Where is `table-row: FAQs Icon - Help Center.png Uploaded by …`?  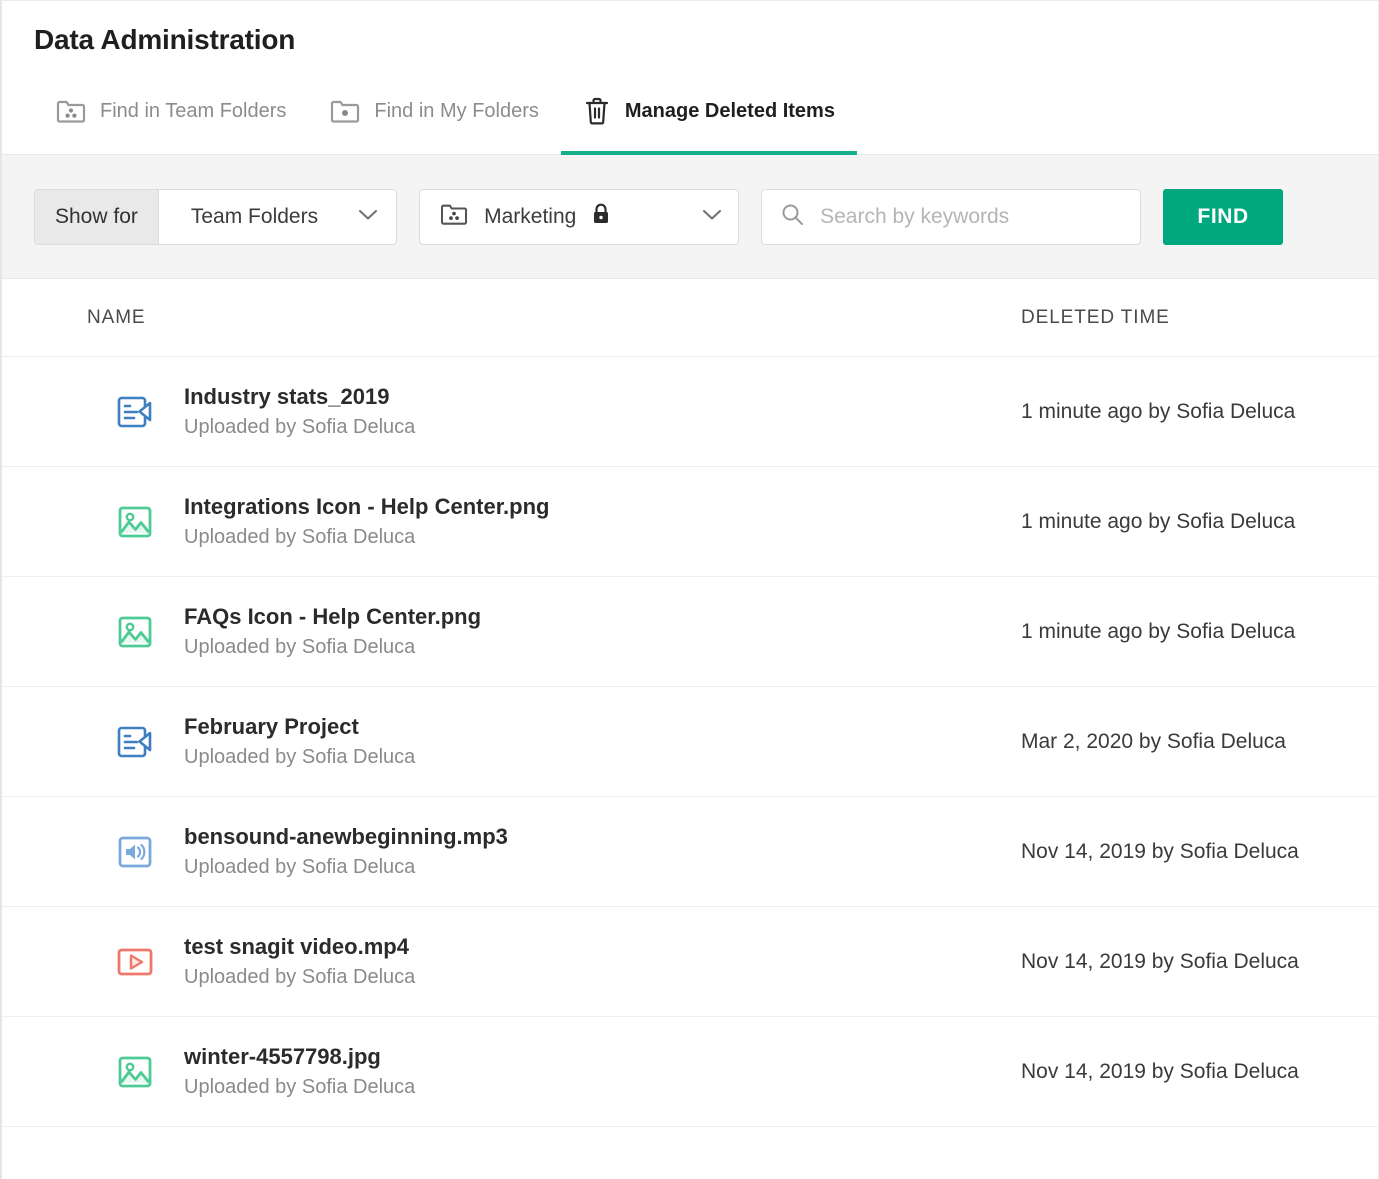
table-row: FAQs Icon - Help Center.png Uploaded by … is located at coordinates (690, 632).